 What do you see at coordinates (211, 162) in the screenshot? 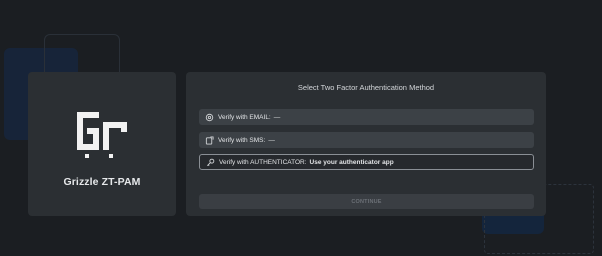
I see `key-icon` at bounding box center [211, 162].